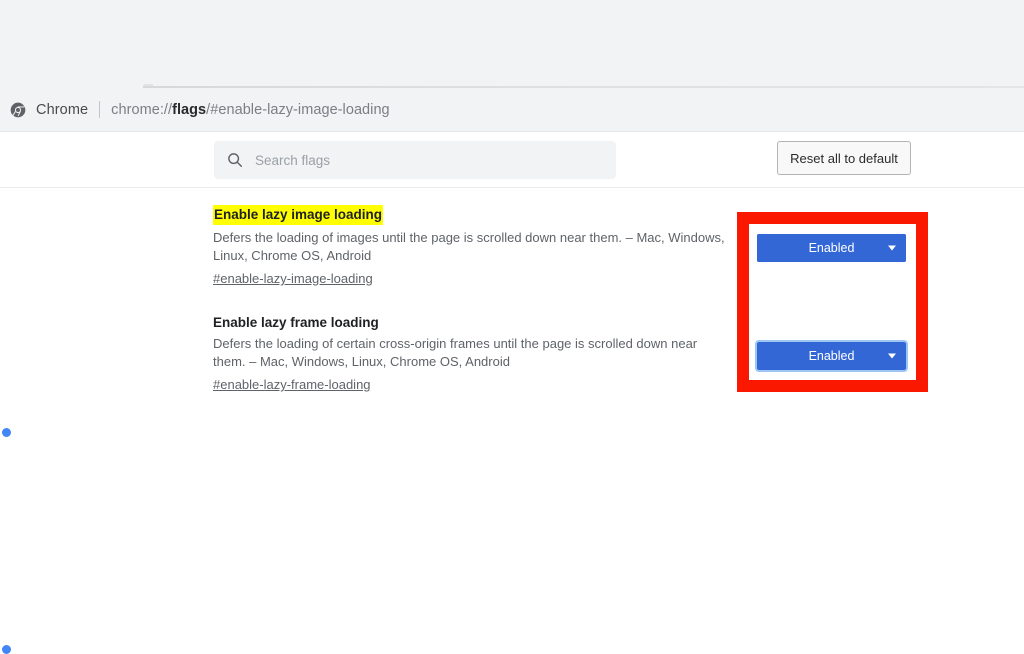  What do you see at coordinates (844, 158) in the screenshot?
I see `reset-all-to-default-button: Reset all to default` at bounding box center [844, 158].